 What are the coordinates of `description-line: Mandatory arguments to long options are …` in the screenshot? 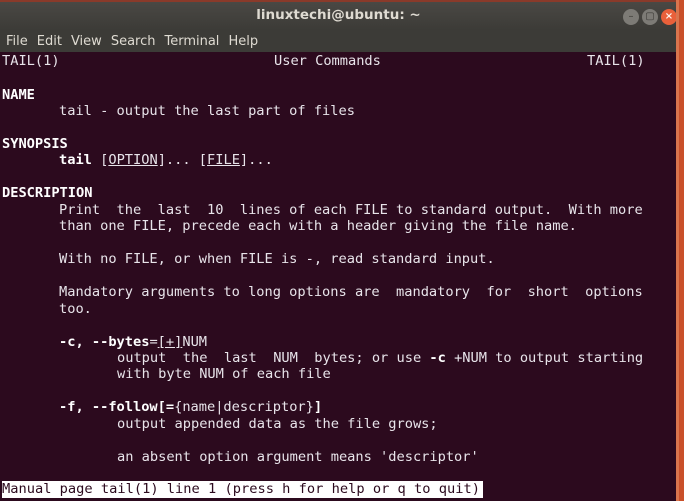 It's located at (351, 292).